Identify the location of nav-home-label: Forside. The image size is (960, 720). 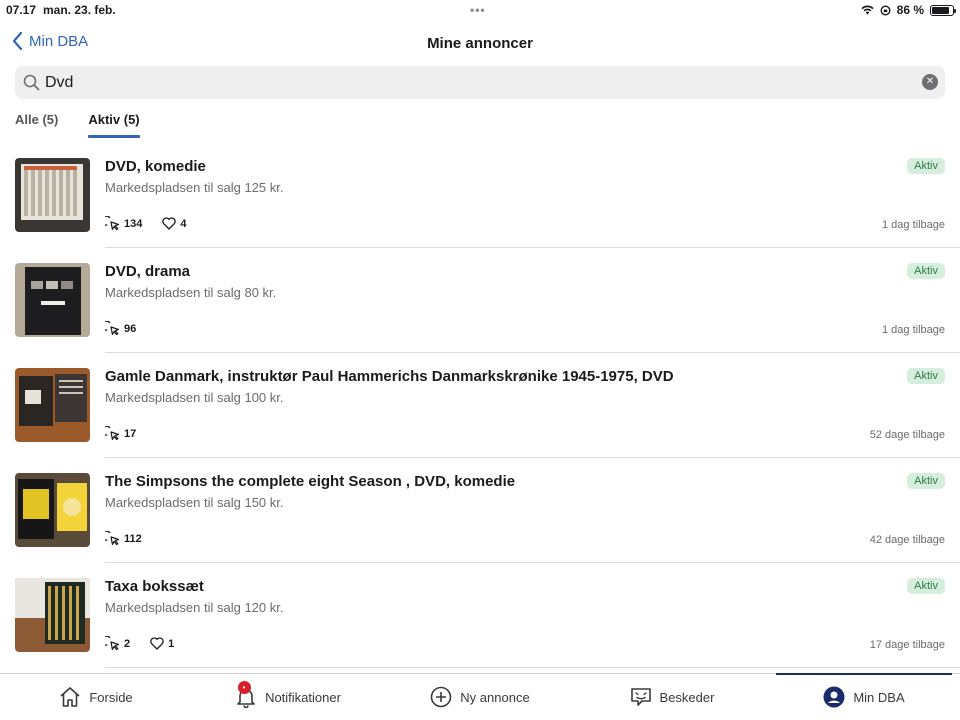
(111, 697).